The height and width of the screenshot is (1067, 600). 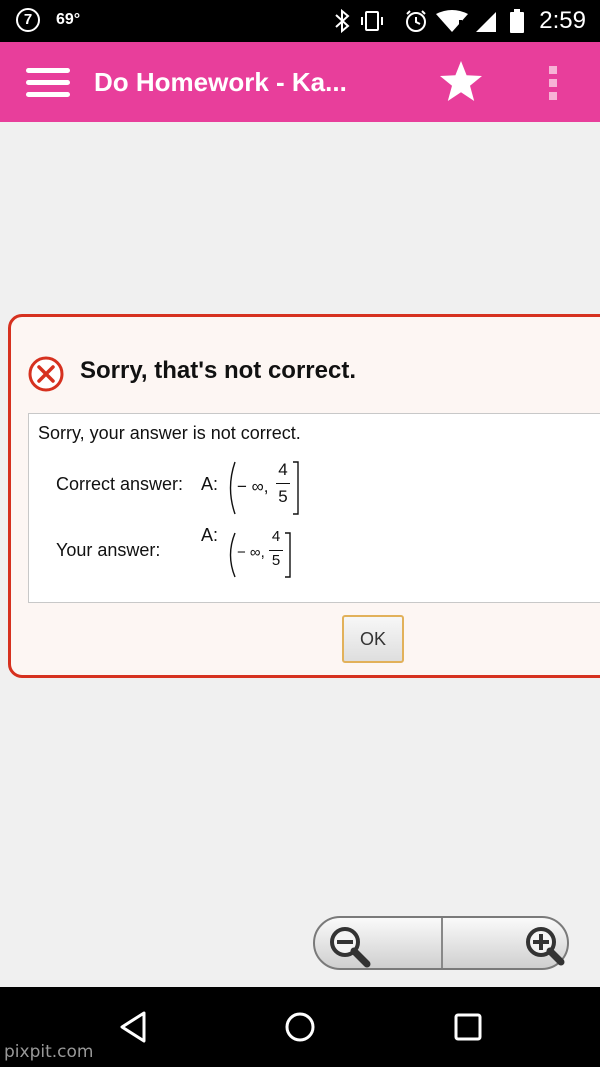 I want to click on feedback-message: Sorry, your answer is not correct., so click(x=169, y=433).